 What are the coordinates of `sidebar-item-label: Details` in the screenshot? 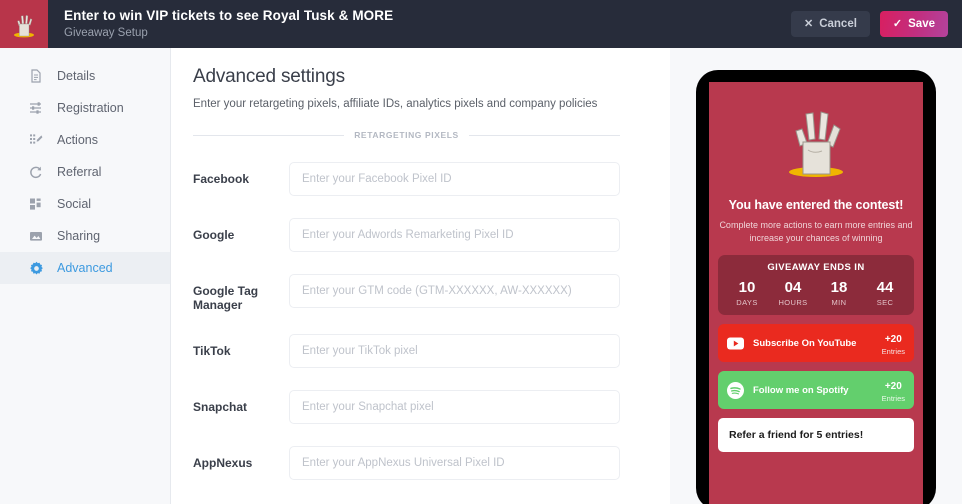 It's located at (76, 76).